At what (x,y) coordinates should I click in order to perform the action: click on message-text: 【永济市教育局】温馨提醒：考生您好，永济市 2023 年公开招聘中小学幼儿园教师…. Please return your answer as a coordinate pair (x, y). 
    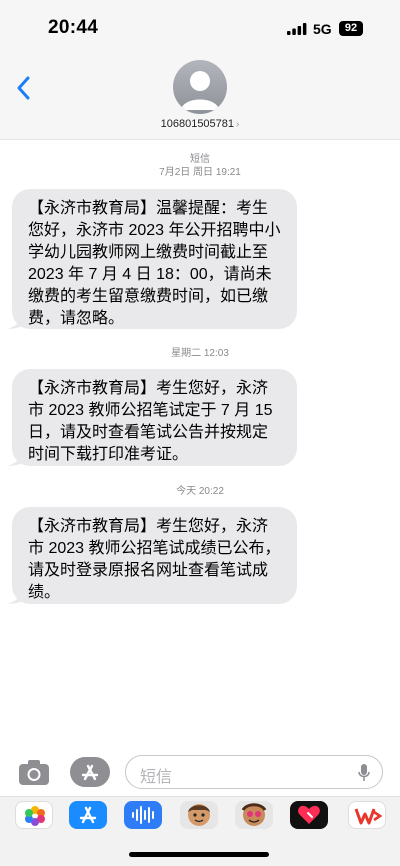
    Looking at the image, I should click on (154, 263).